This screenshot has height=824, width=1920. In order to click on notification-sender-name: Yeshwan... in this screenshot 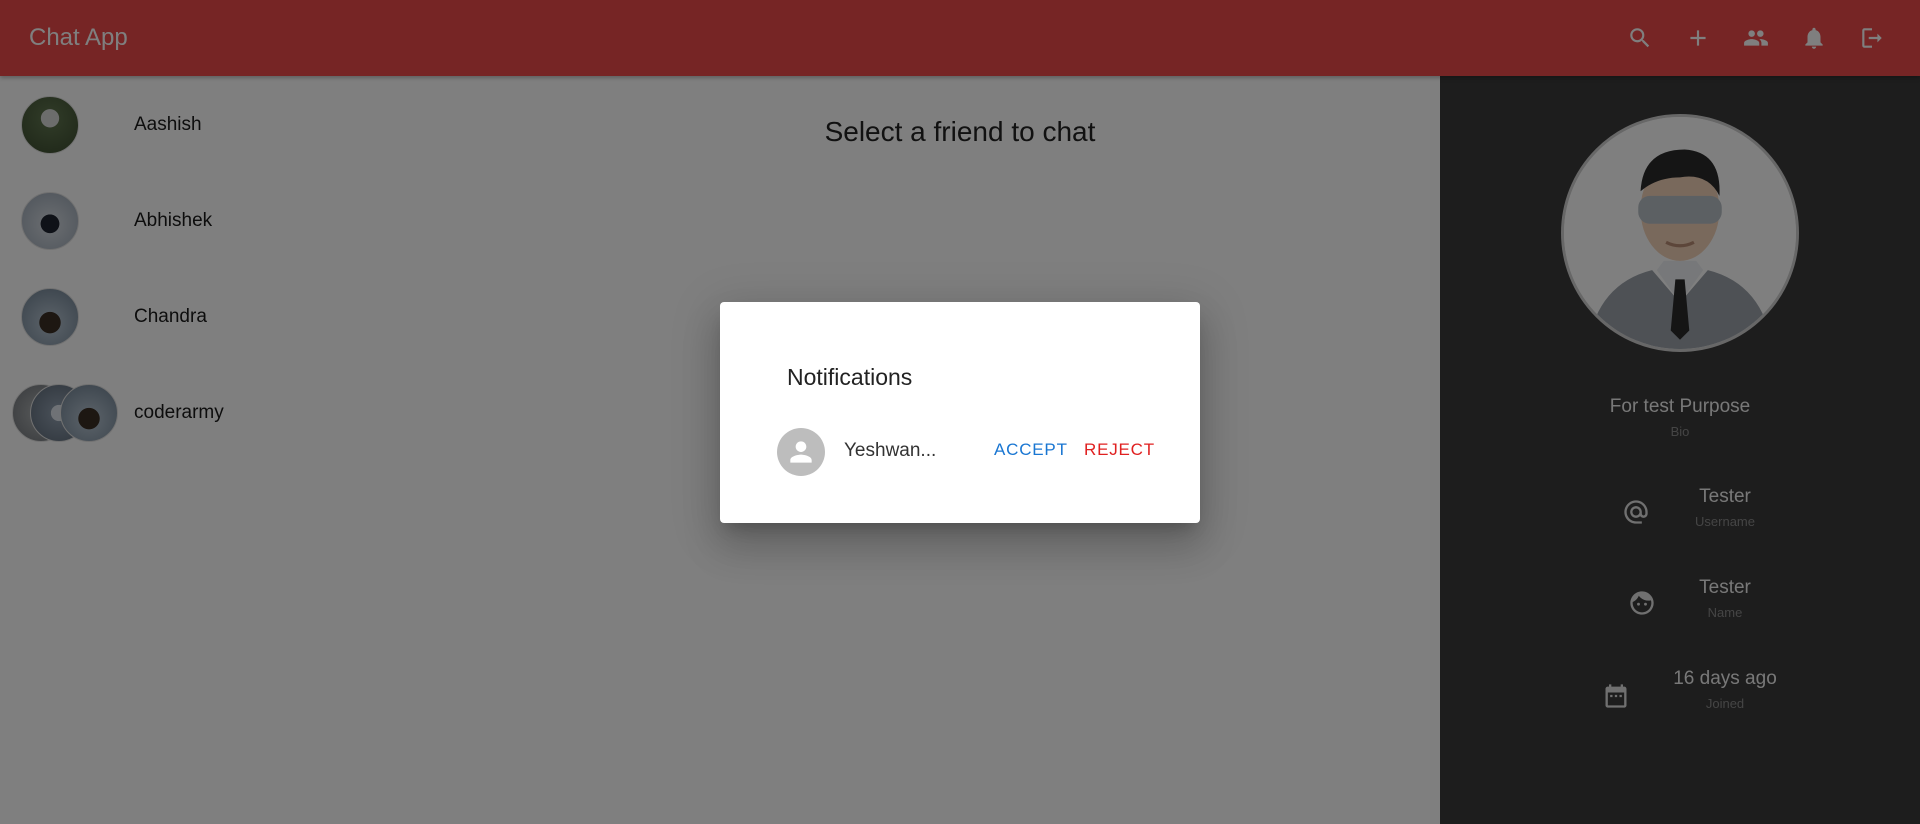, I will do `click(890, 450)`.